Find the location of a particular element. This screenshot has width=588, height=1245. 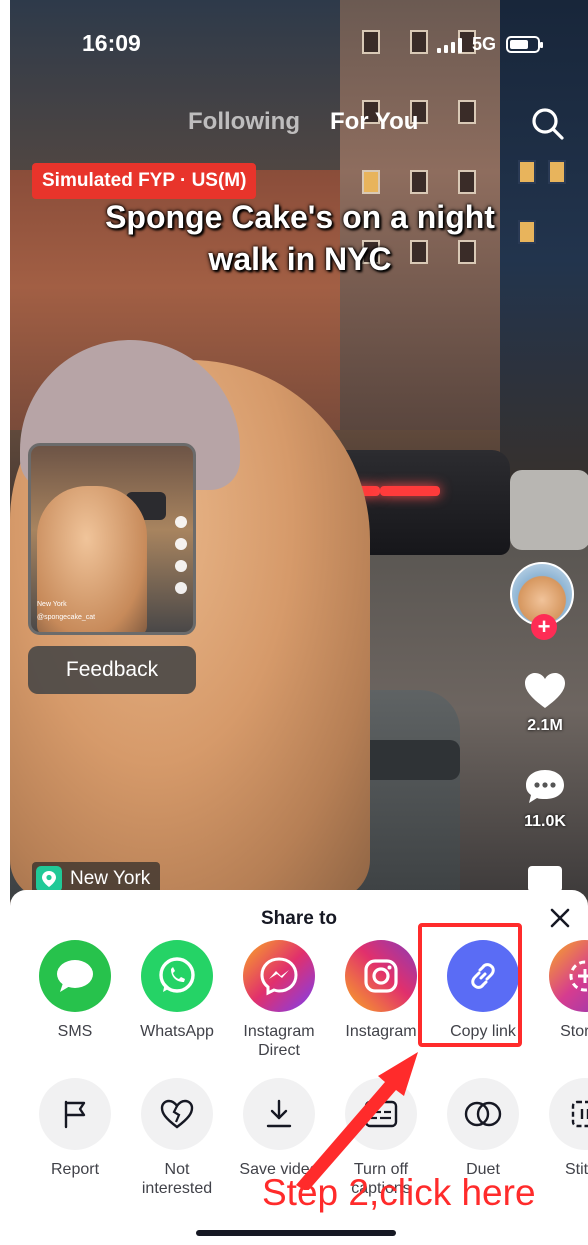

action-stitch: Stitch is located at coordinates (568, 1138).